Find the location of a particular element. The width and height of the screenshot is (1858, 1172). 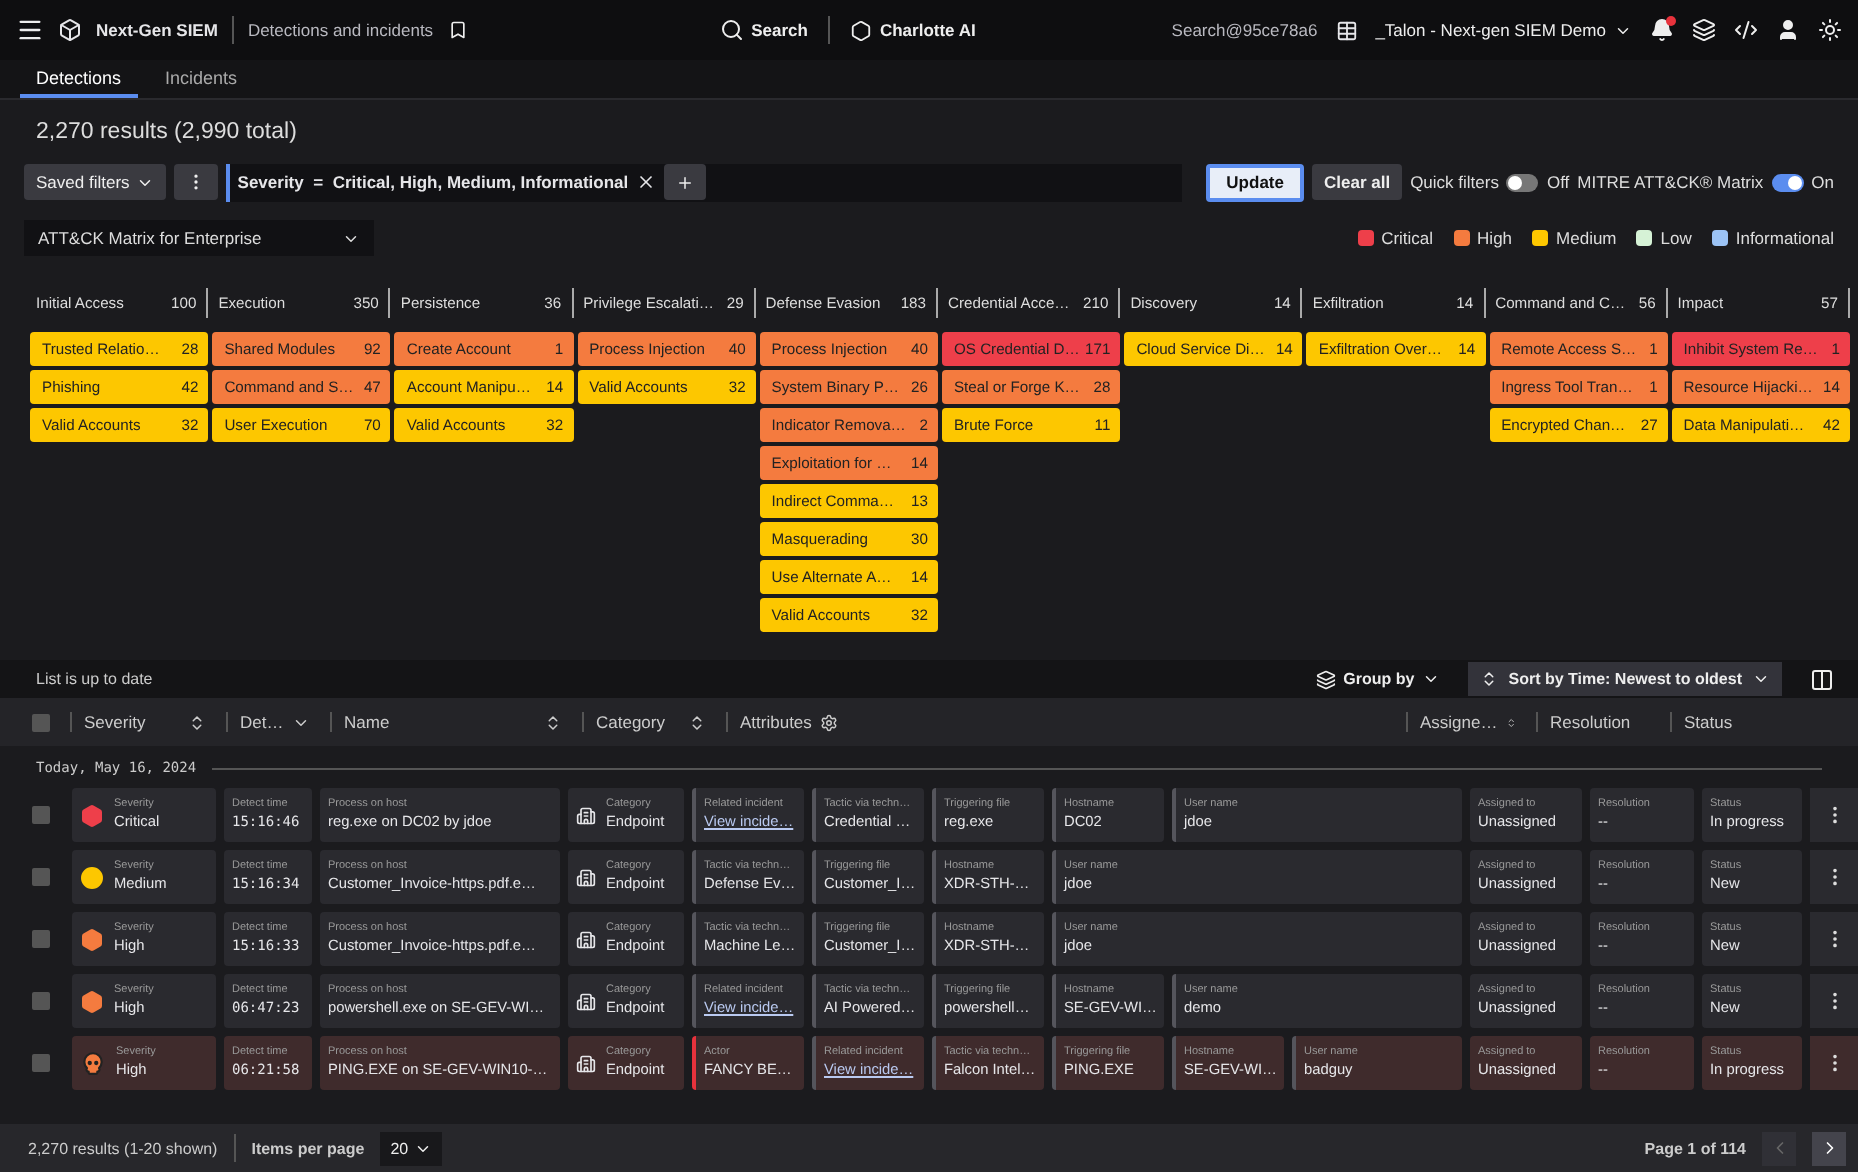

menu-button is located at coordinates (30, 30).